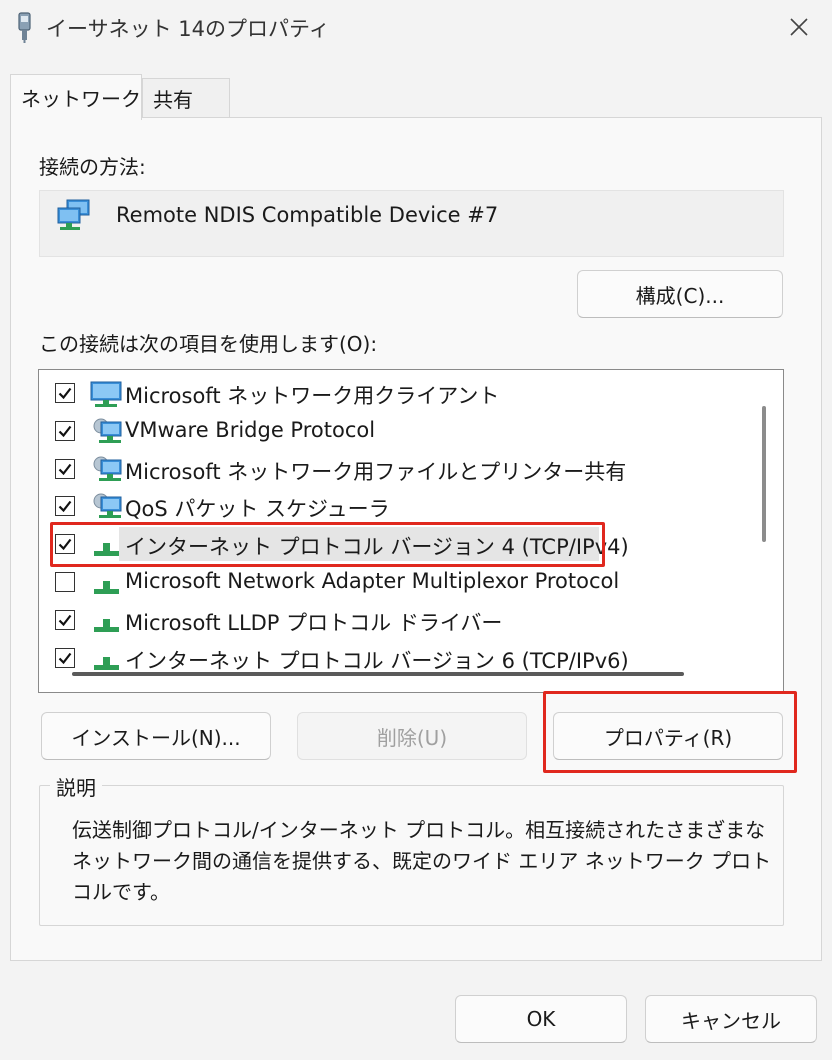 The image size is (832, 1060). Describe the element at coordinates (74, 219) in the screenshot. I see `network-device-icon` at that location.